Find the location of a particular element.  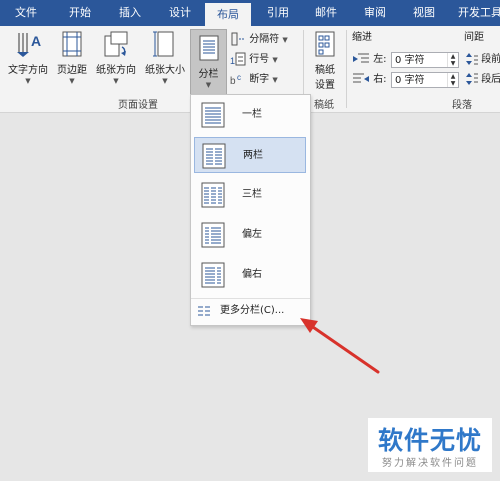

watermark-subtitle: 努力解决软件问题 is located at coordinates (430, 463).